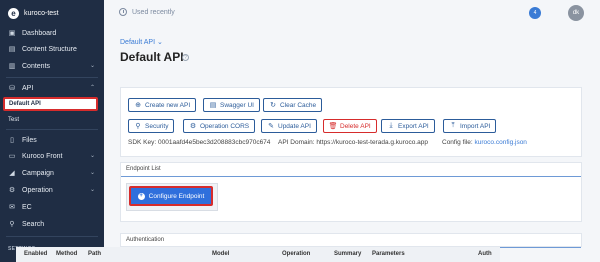 The width and height of the screenshot is (600, 262). I want to click on dashboard-icon: ▣, so click(12, 33).